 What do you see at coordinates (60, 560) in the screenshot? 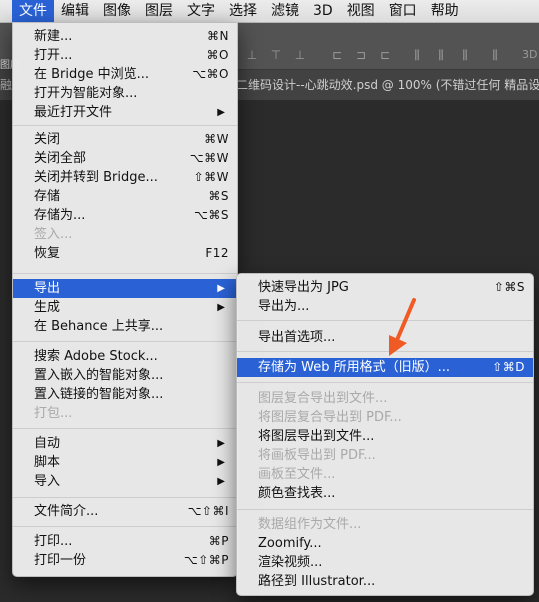
I see `menu-item-label: 打印一份` at bounding box center [60, 560].